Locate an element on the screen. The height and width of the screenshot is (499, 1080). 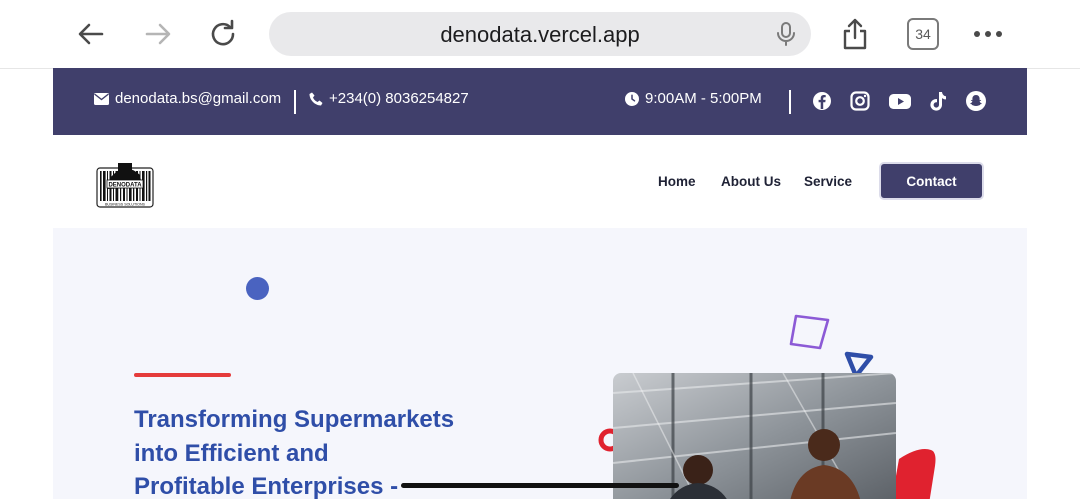
contact-button: Contact is located at coordinates (931, 181).